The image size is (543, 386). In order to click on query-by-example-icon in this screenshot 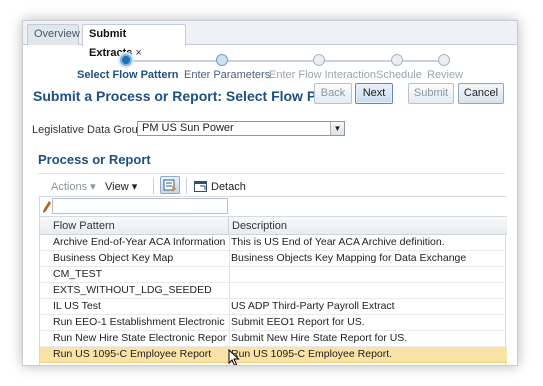, I will do `click(170, 186)`.